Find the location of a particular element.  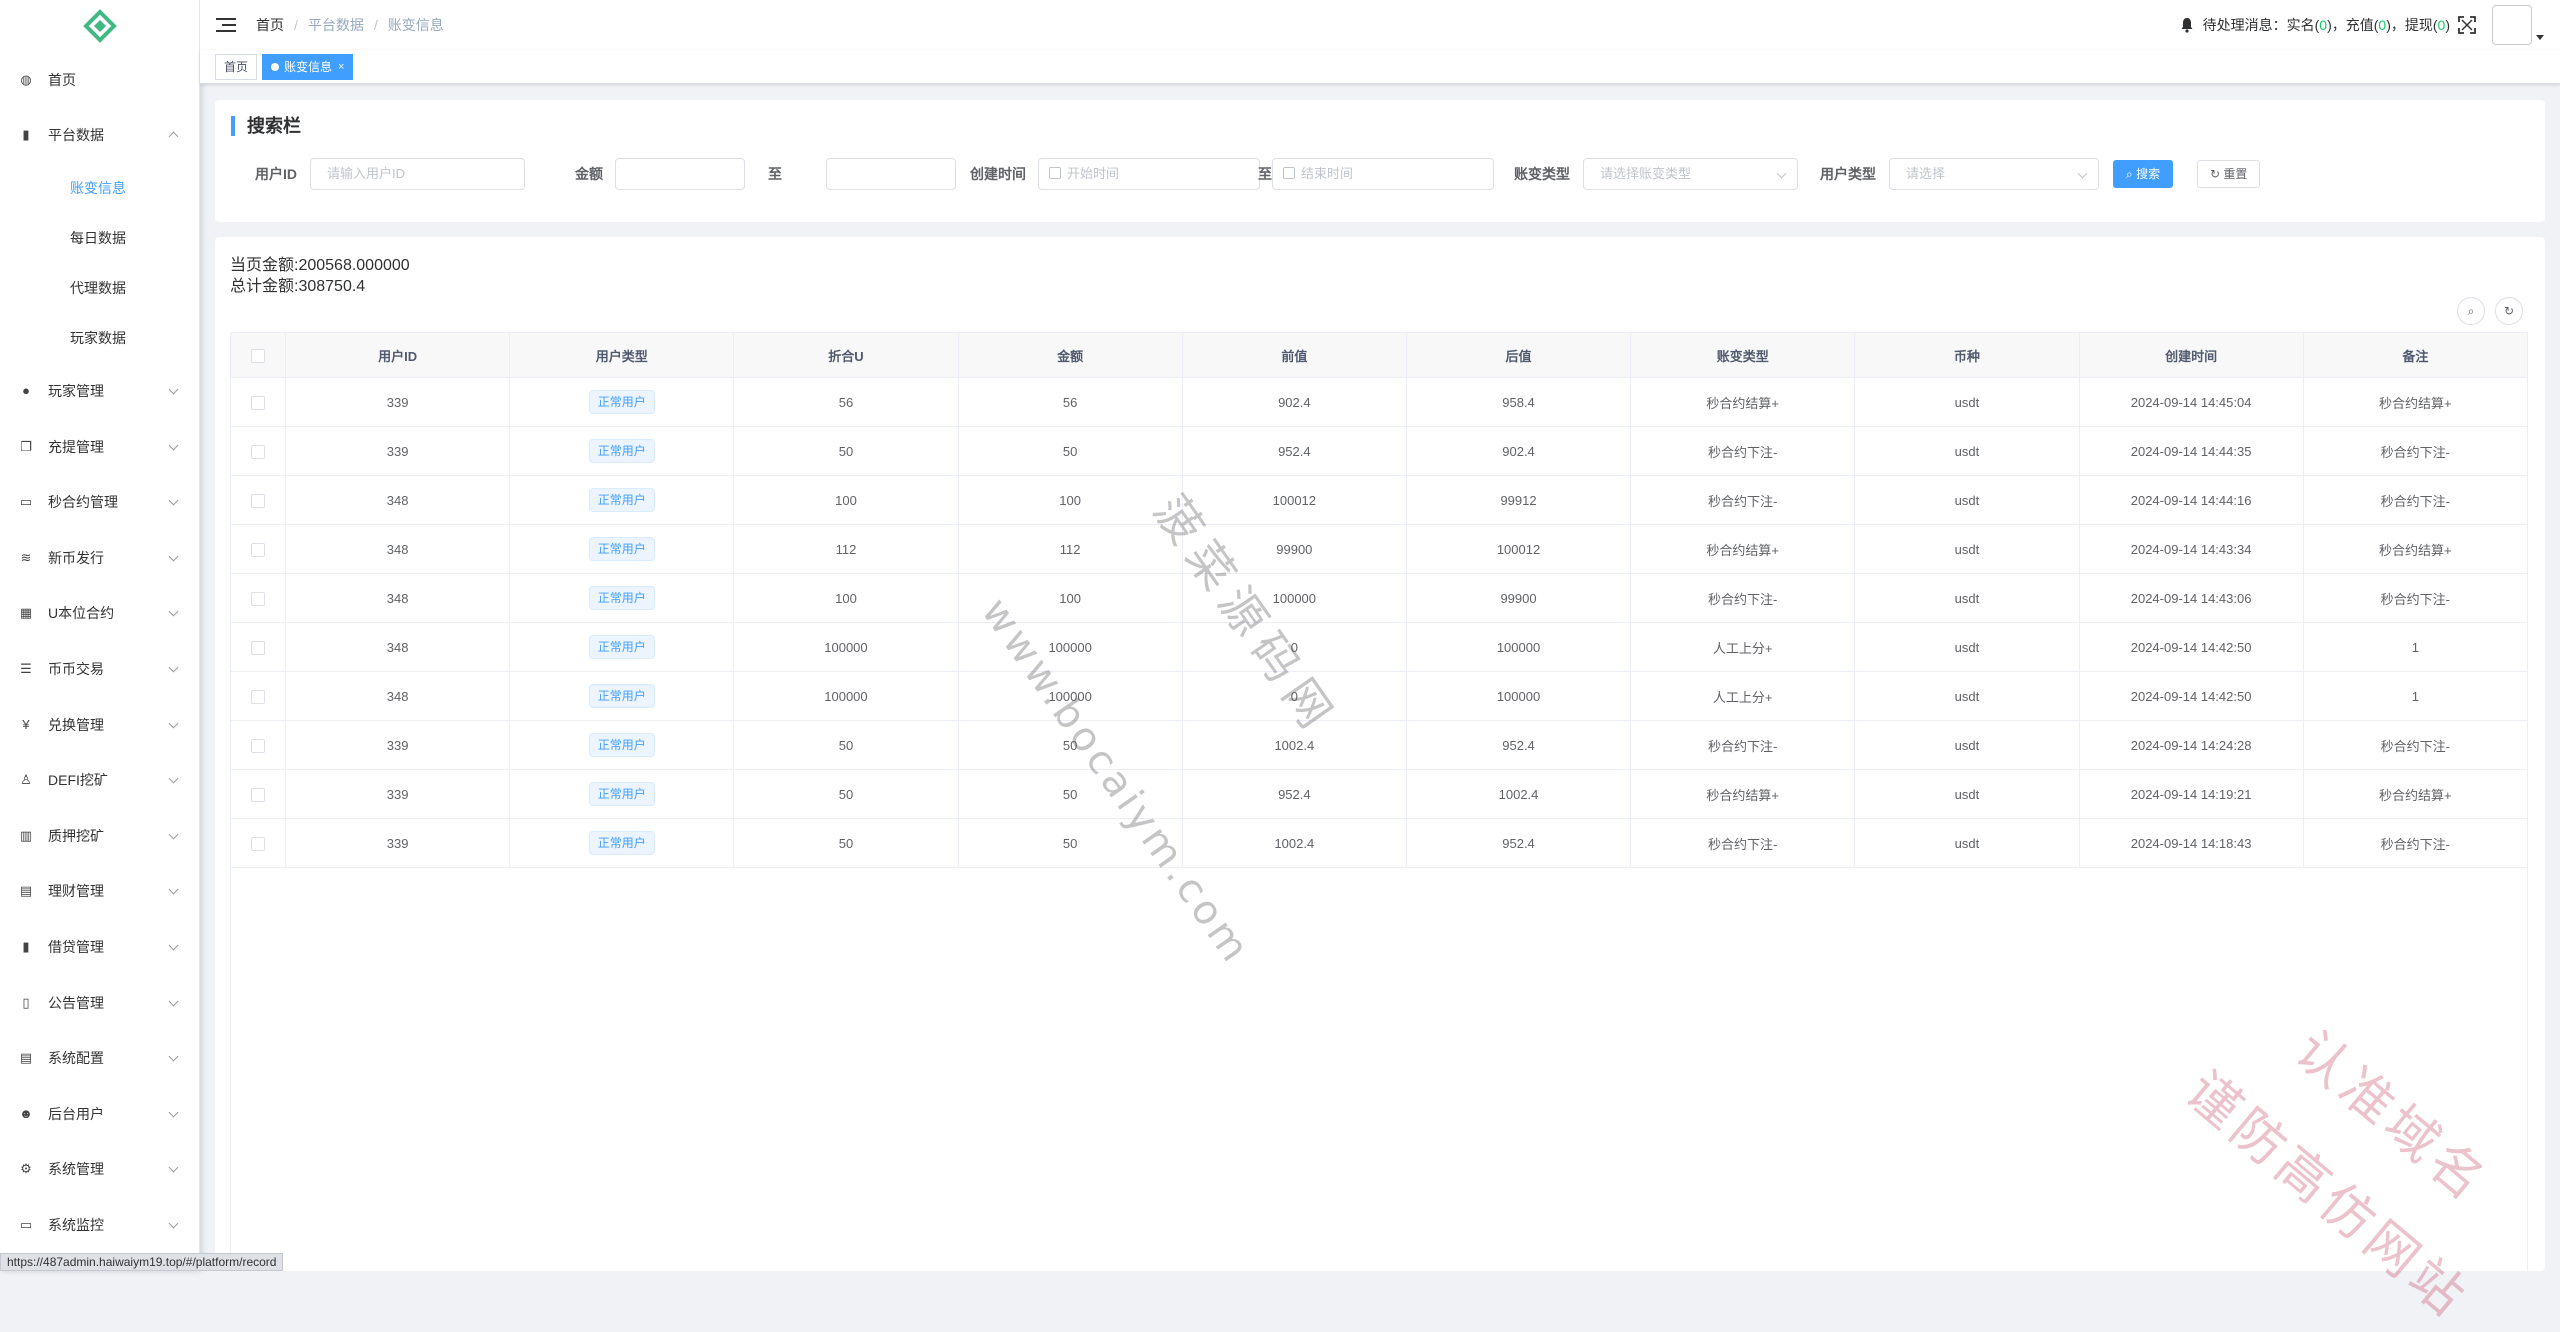

tags-view: 首页 账变信息 × is located at coordinates (1380, 67).